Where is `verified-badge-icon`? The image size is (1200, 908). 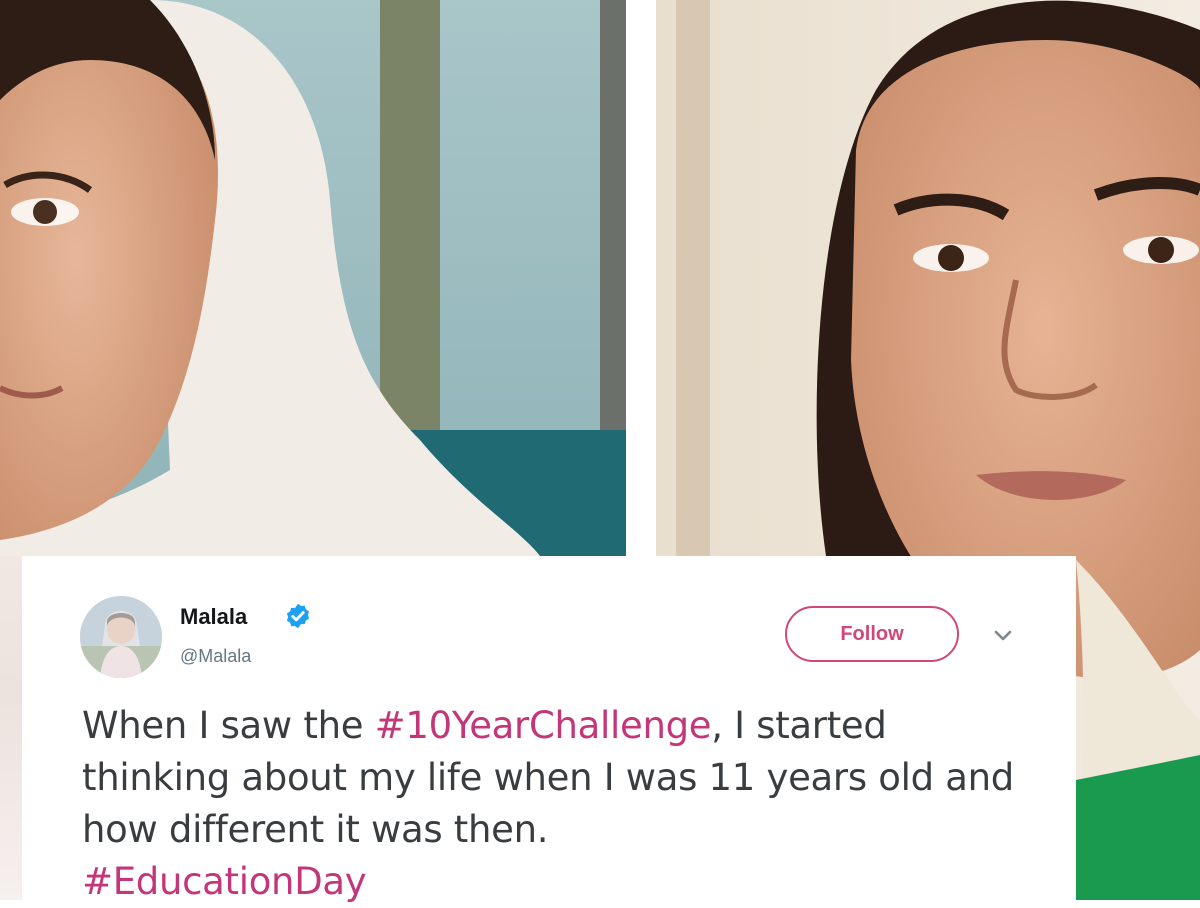 verified-badge-icon is located at coordinates (298, 616).